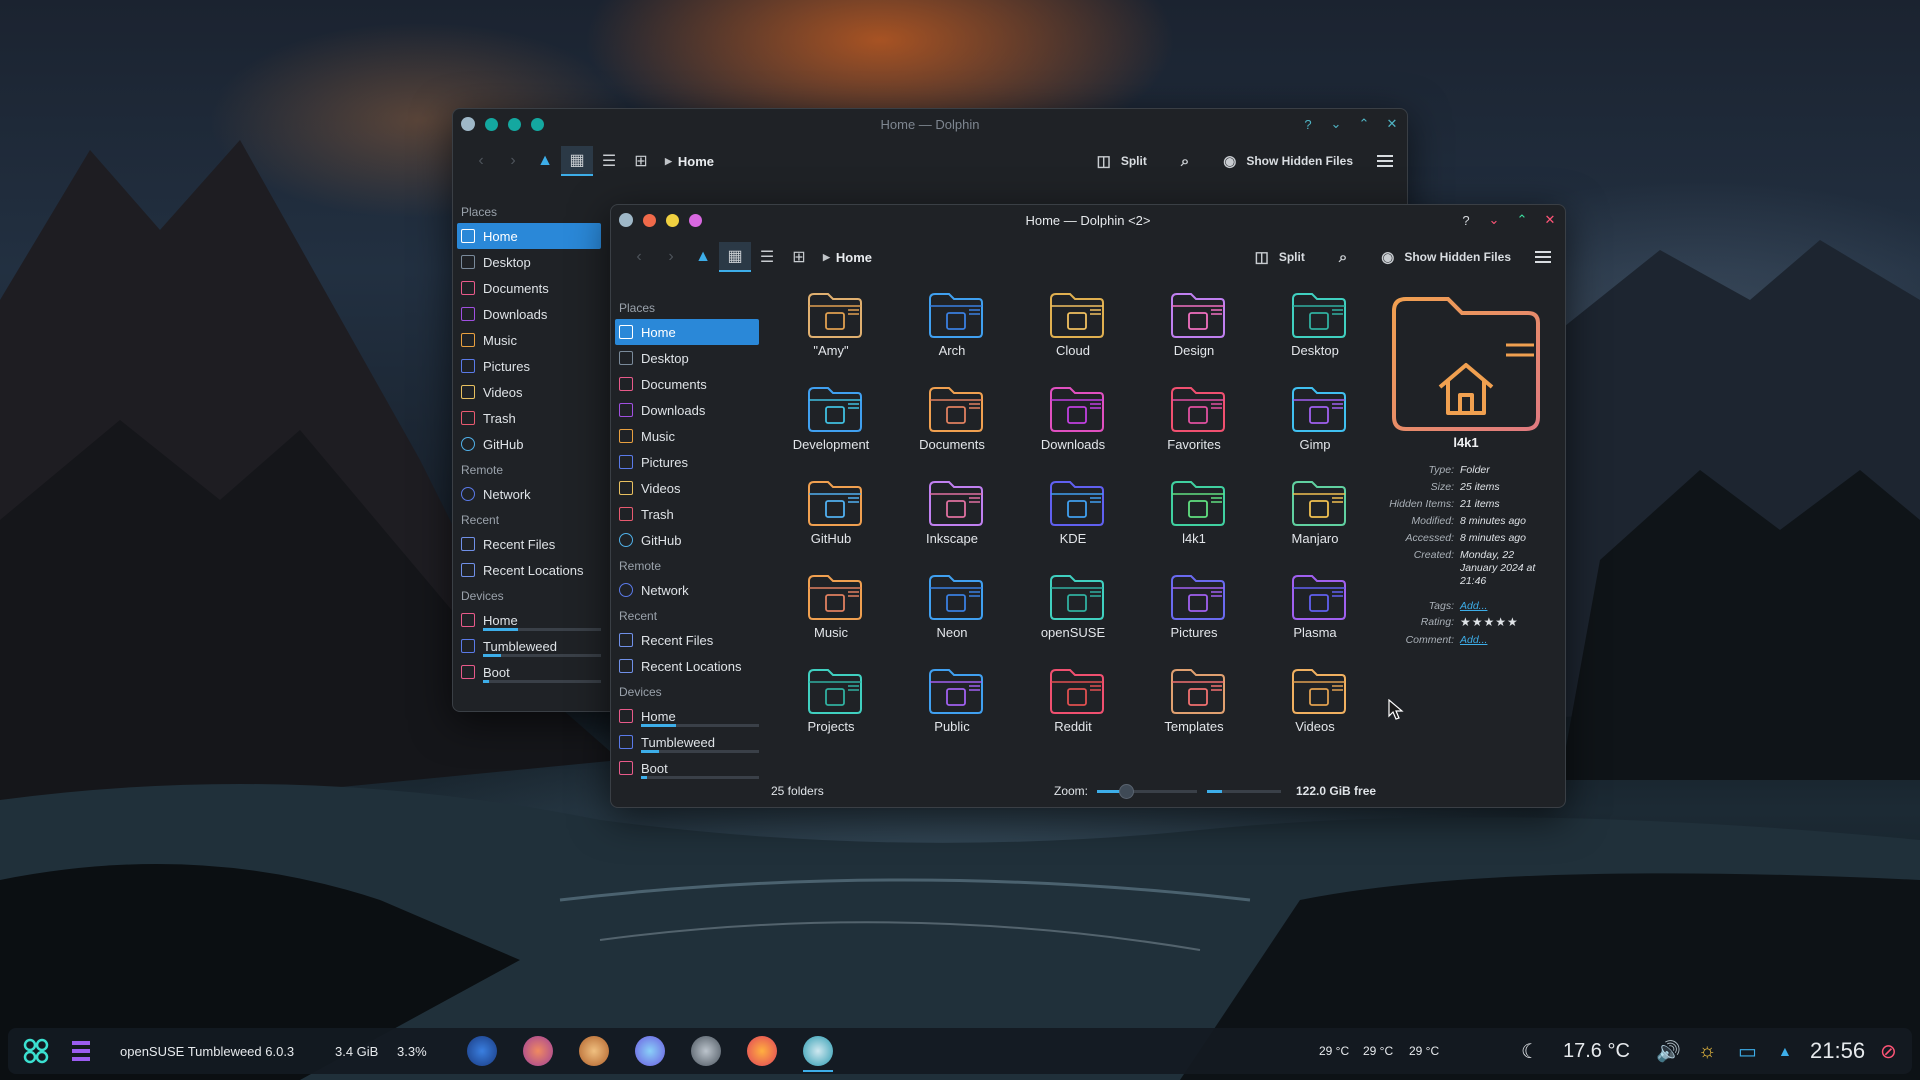 The height and width of the screenshot is (1080, 1920). I want to click on breadcrumb: ▶ Home, so click(847, 257).